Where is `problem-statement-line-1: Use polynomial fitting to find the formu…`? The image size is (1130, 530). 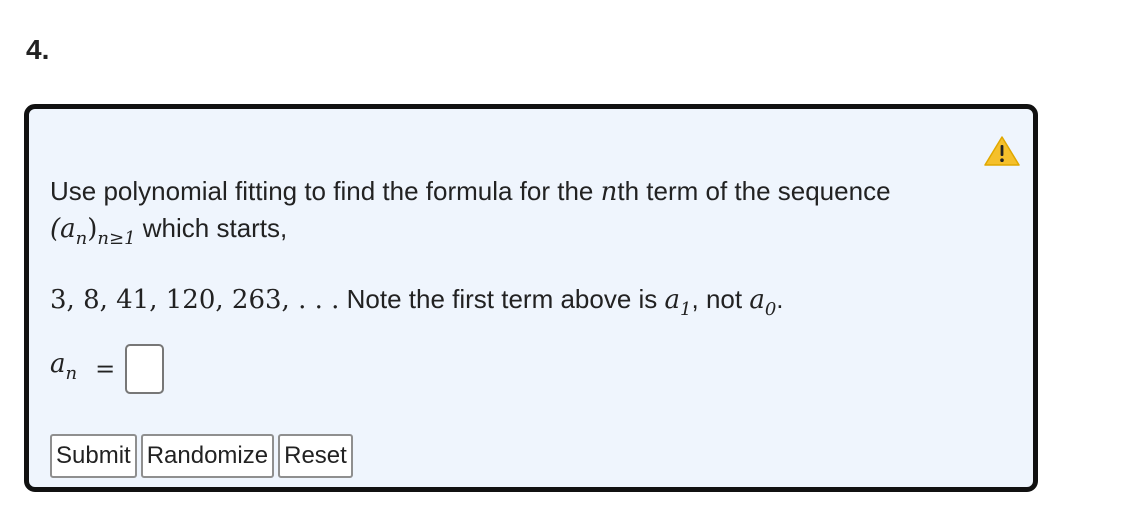 problem-statement-line-1: Use polynomial fitting to find the formu… is located at coordinates (470, 191).